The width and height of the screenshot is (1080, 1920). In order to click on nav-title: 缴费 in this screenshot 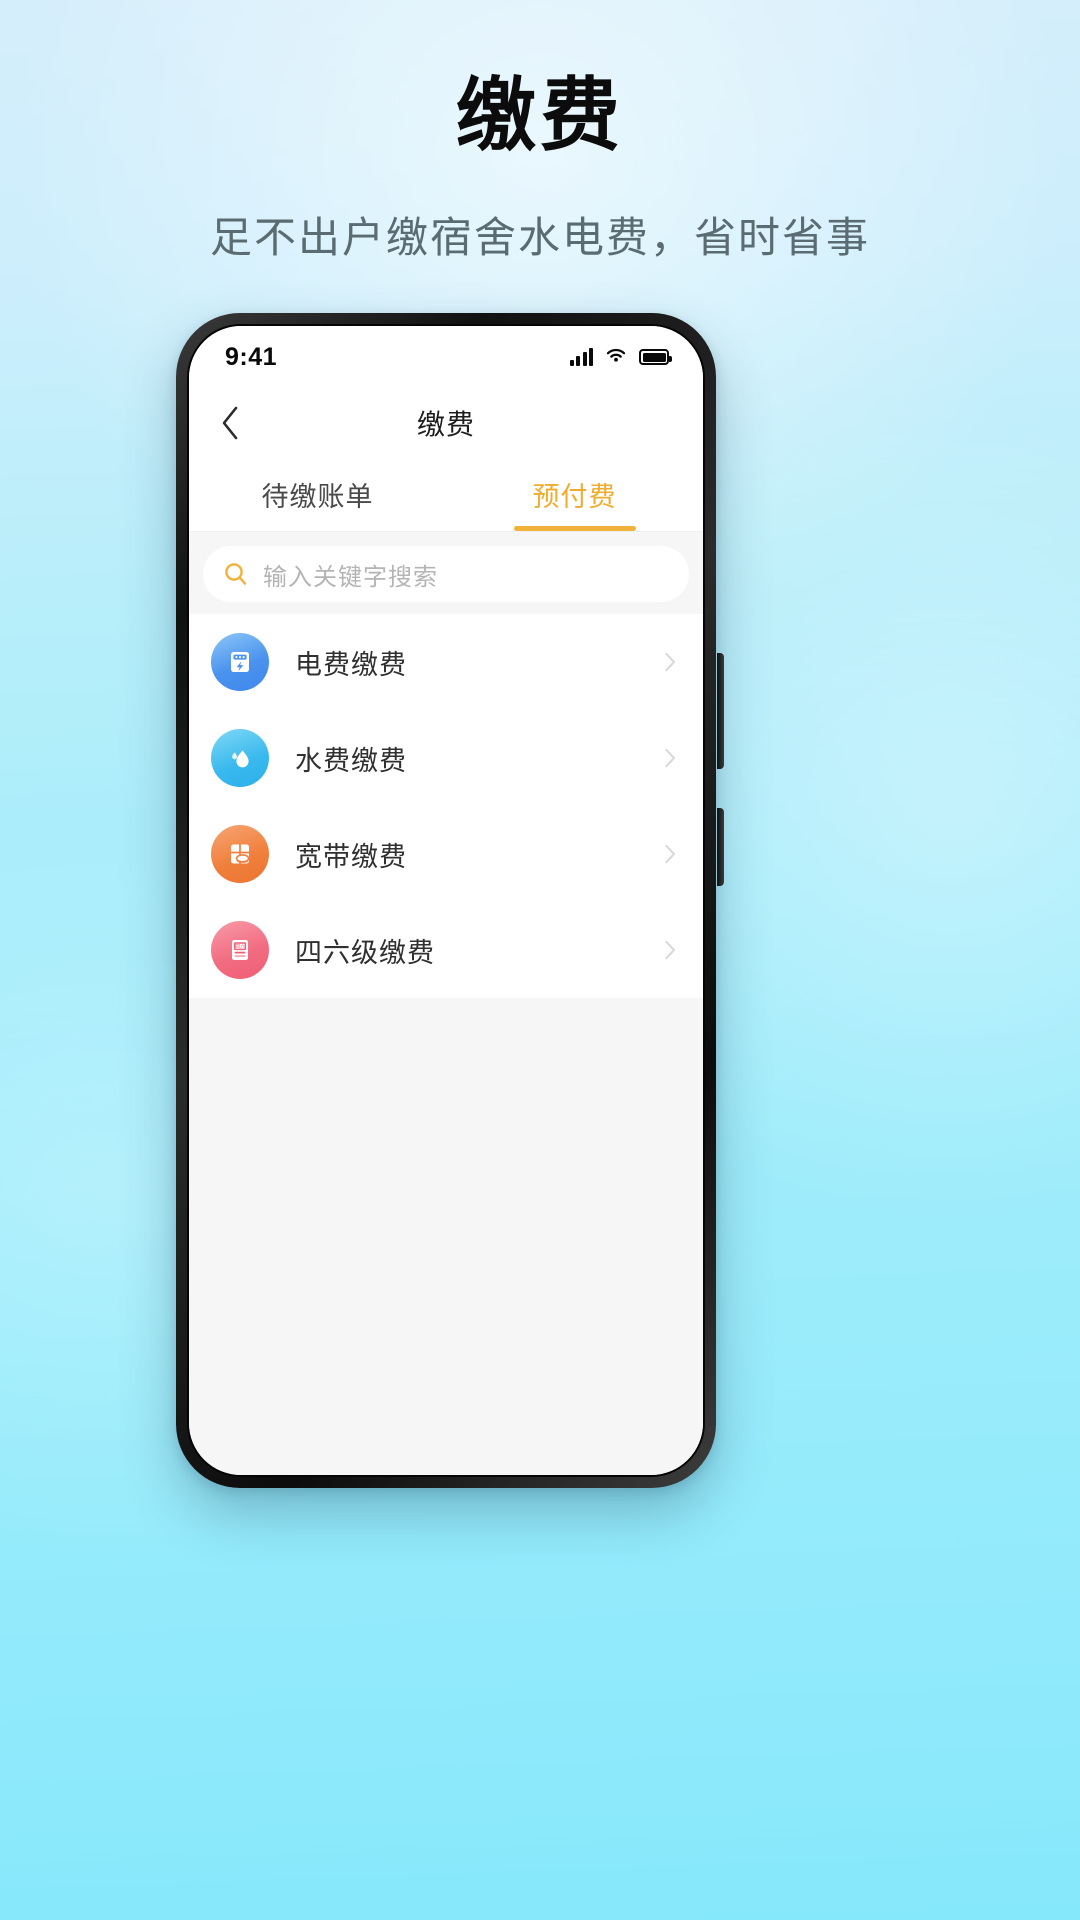, I will do `click(445, 424)`.